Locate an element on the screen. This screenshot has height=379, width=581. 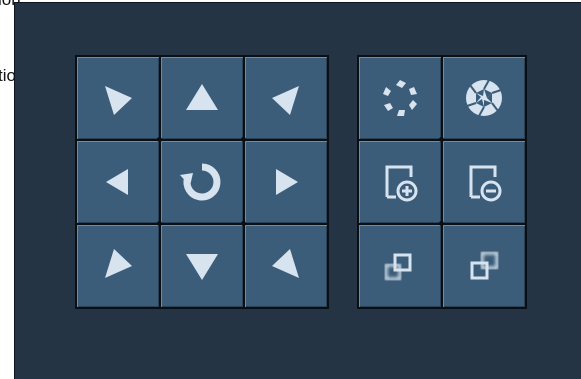
arrow-down-icon is located at coordinates (202, 267).